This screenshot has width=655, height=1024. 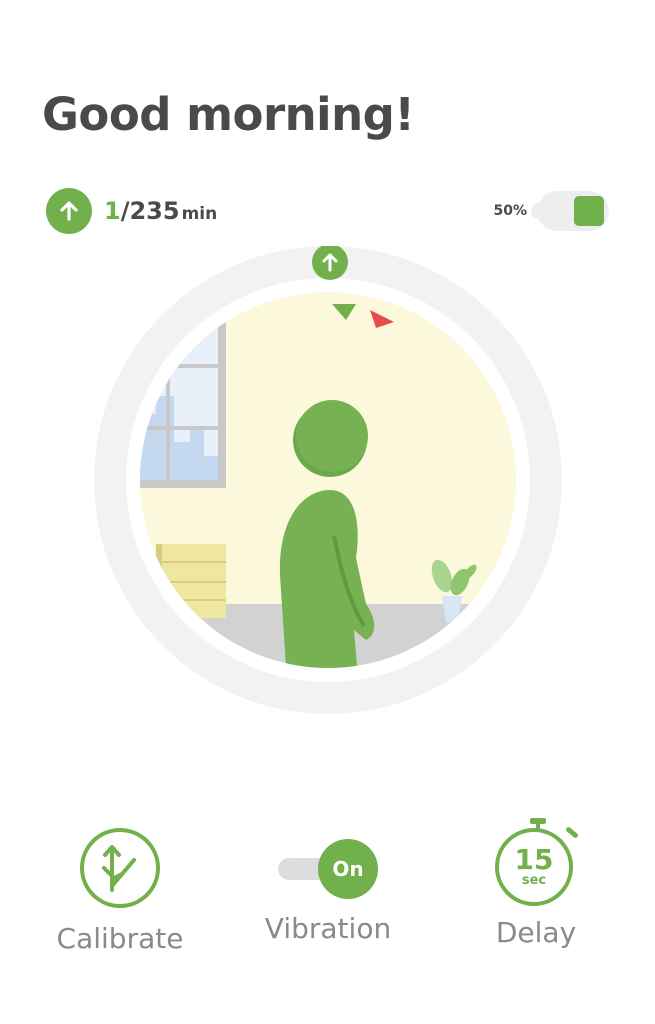 I want to click on vibration-toggle: On, so click(x=328, y=868).